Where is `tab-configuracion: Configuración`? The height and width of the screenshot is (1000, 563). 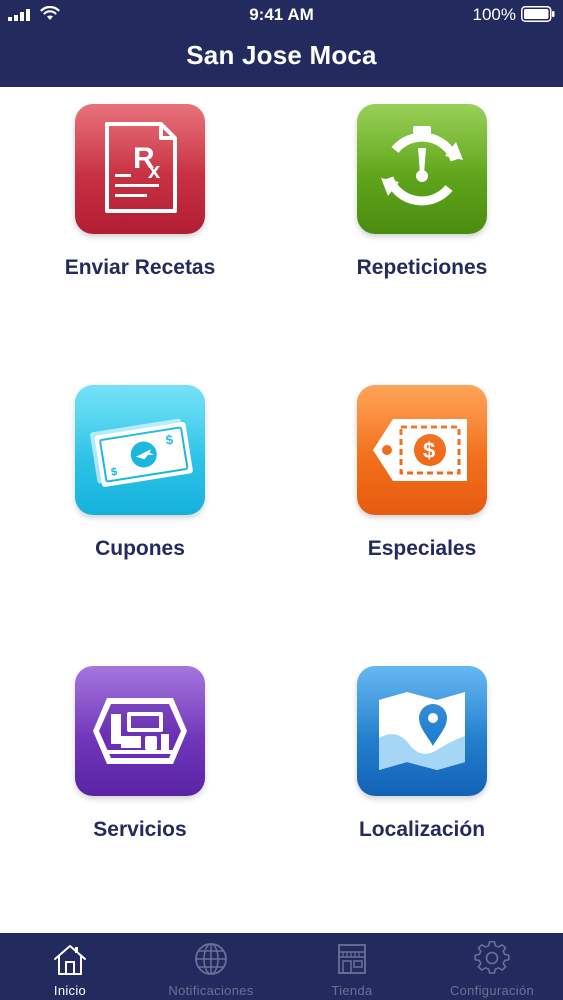
tab-configuracion: Configuración is located at coordinates (492, 966).